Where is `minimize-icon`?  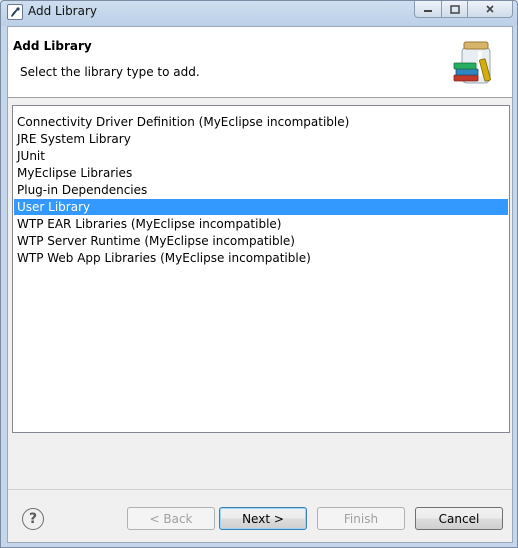 minimize-icon is located at coordinates (428, 11).